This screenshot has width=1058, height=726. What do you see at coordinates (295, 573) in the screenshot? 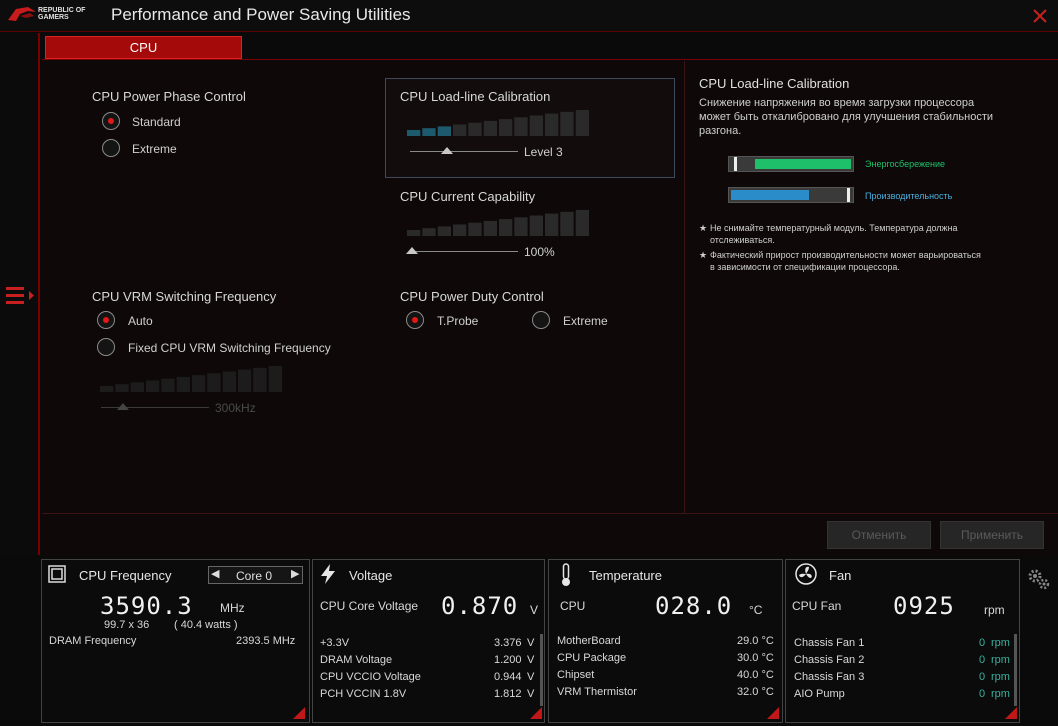
I see `chevron-right-icon: ▶` at bounding box center [295, 573].